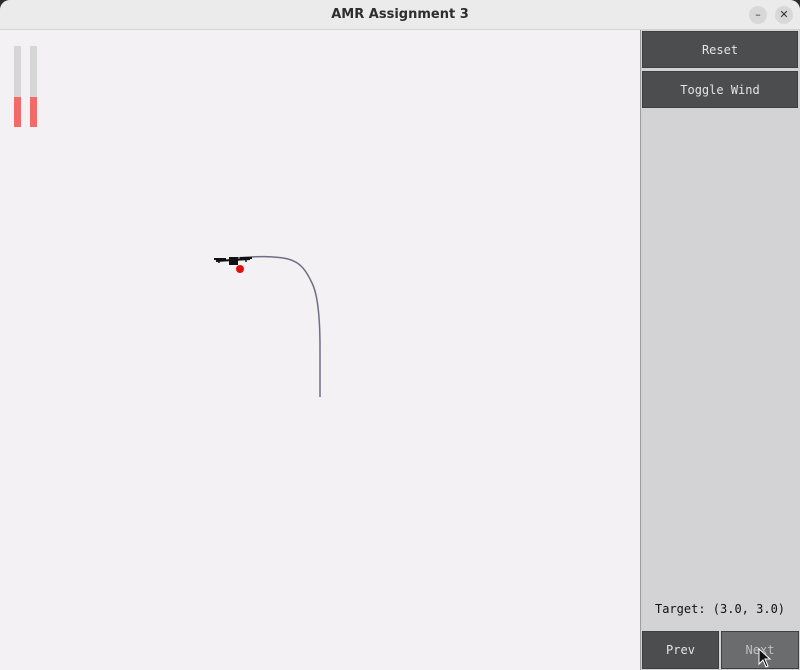 The width and height of the screenshot is (800, 670). Describe the element at coordinates (765, 658) in the screenshot. I see `mouse-cursor-icon` at that location.